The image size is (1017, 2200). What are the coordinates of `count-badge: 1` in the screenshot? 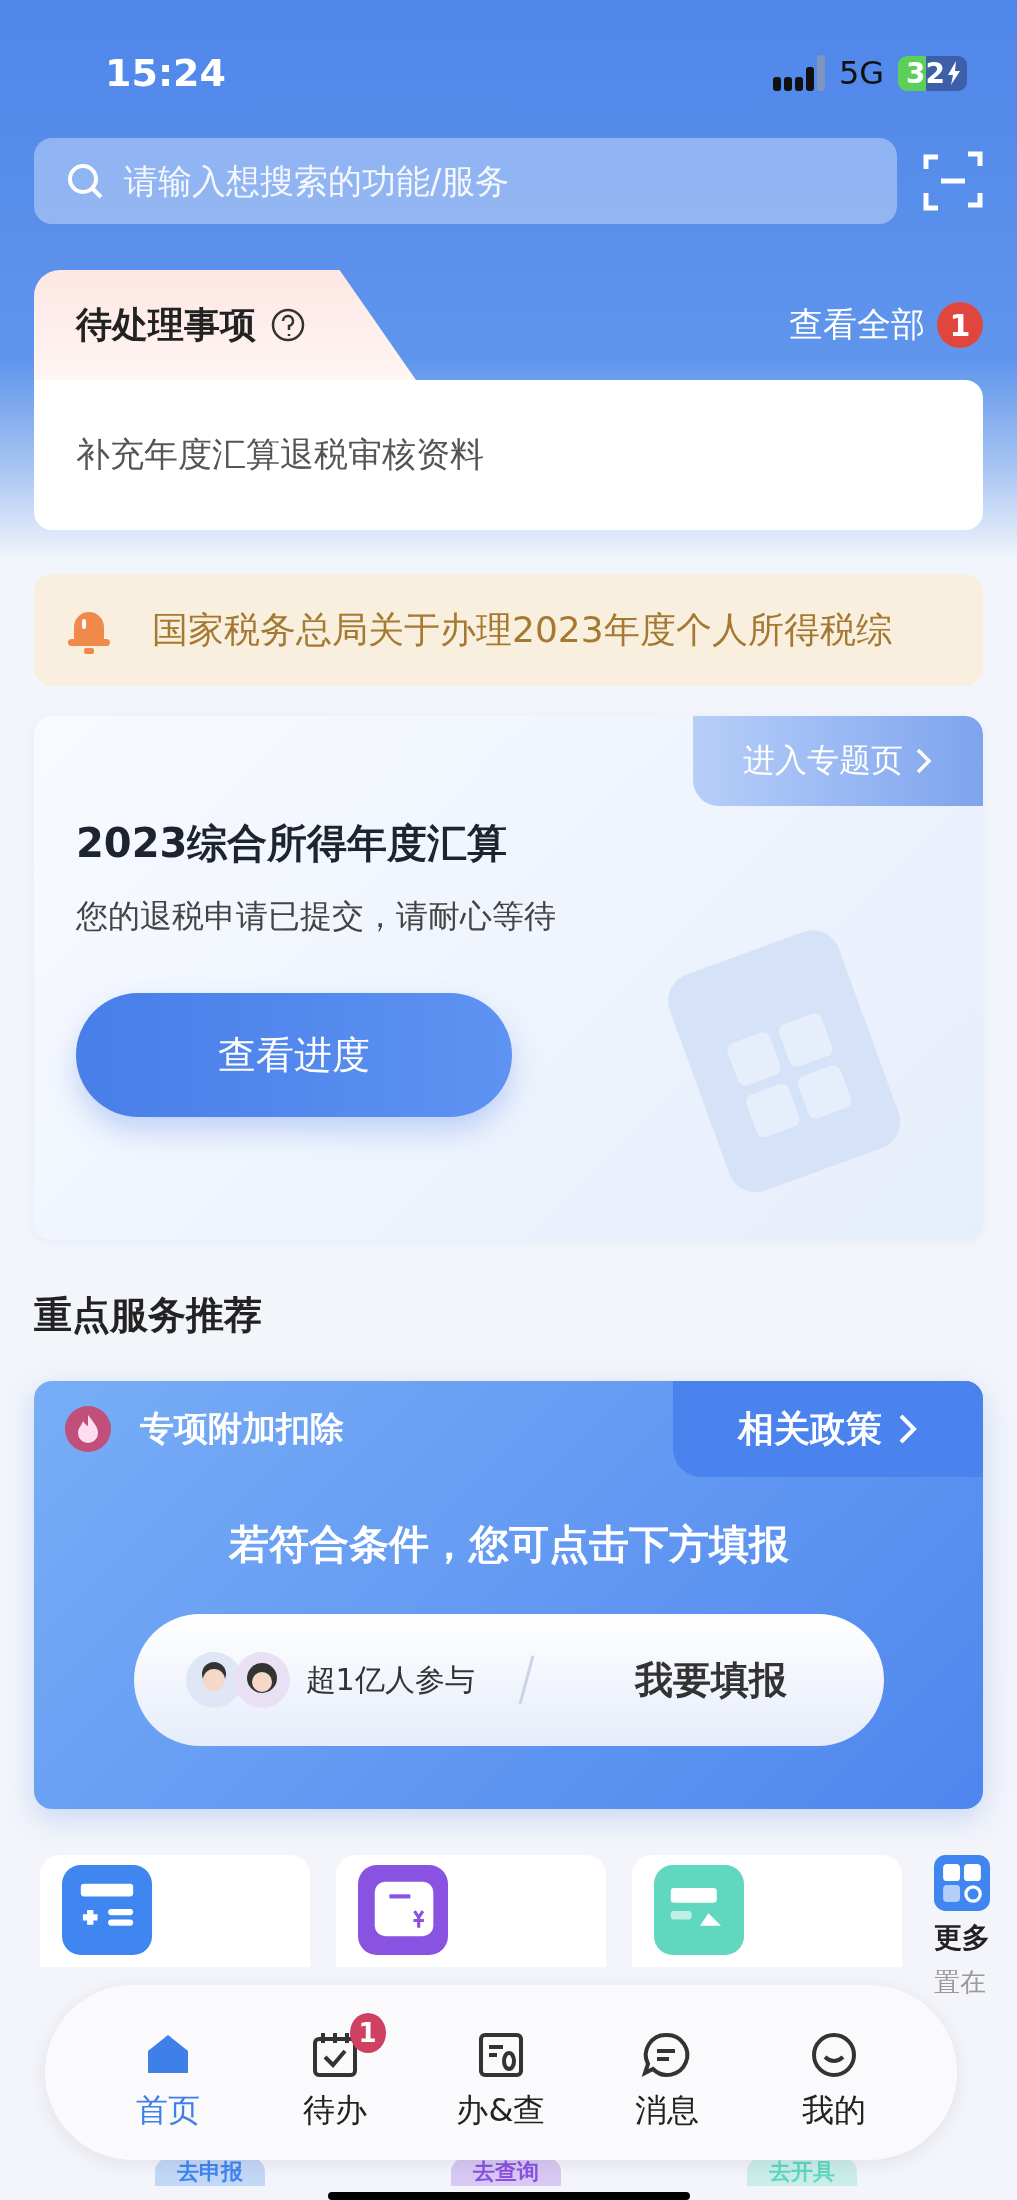 It's located at (960, 325).